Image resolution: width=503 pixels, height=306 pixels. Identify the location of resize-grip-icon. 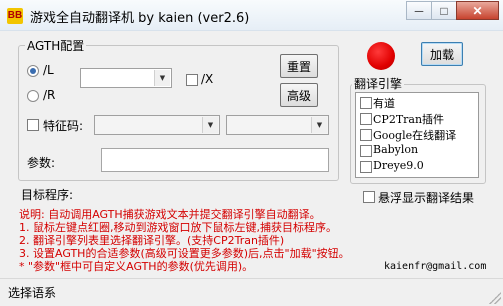
(495, 298).